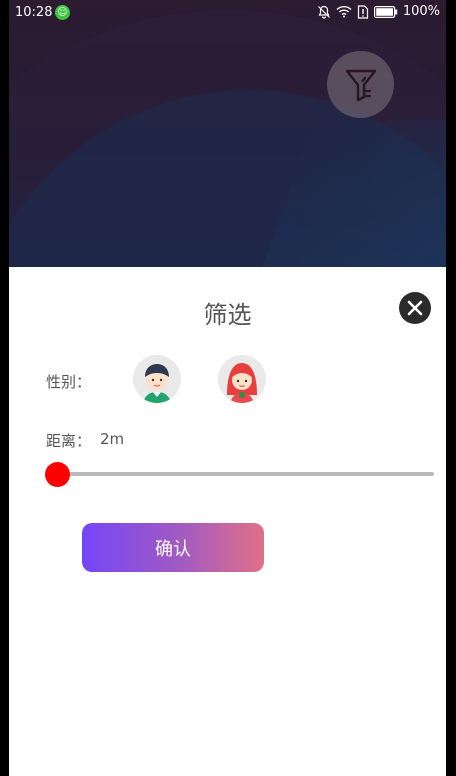  What do you see at coordinates (245, 474) in the screenshot?
I see `distance-slider-track` at bounding box center [245, 474].